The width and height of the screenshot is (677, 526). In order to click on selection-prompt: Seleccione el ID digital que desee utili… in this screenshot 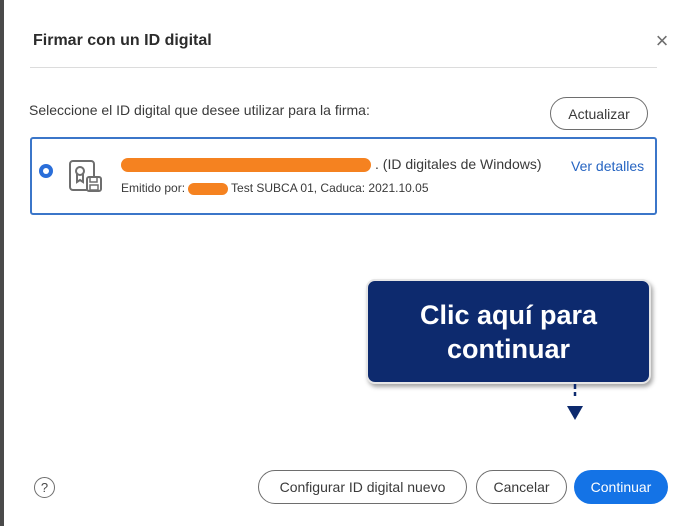, I will do `click(199, 110)`.